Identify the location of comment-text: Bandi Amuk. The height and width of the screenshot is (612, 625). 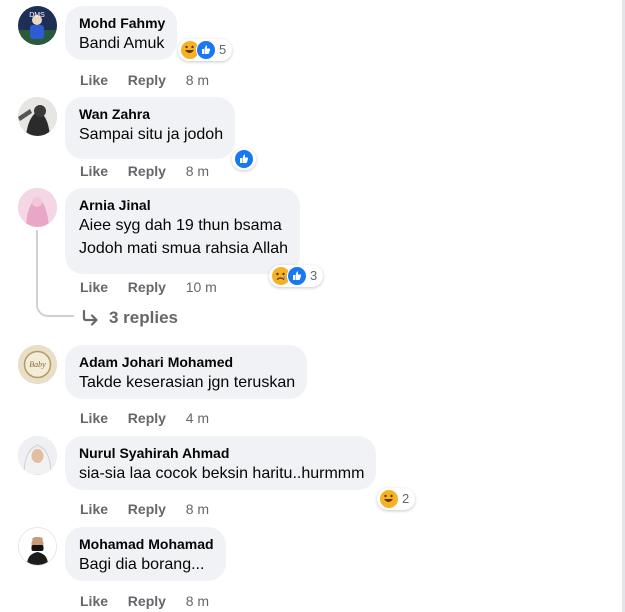
(122, 43).